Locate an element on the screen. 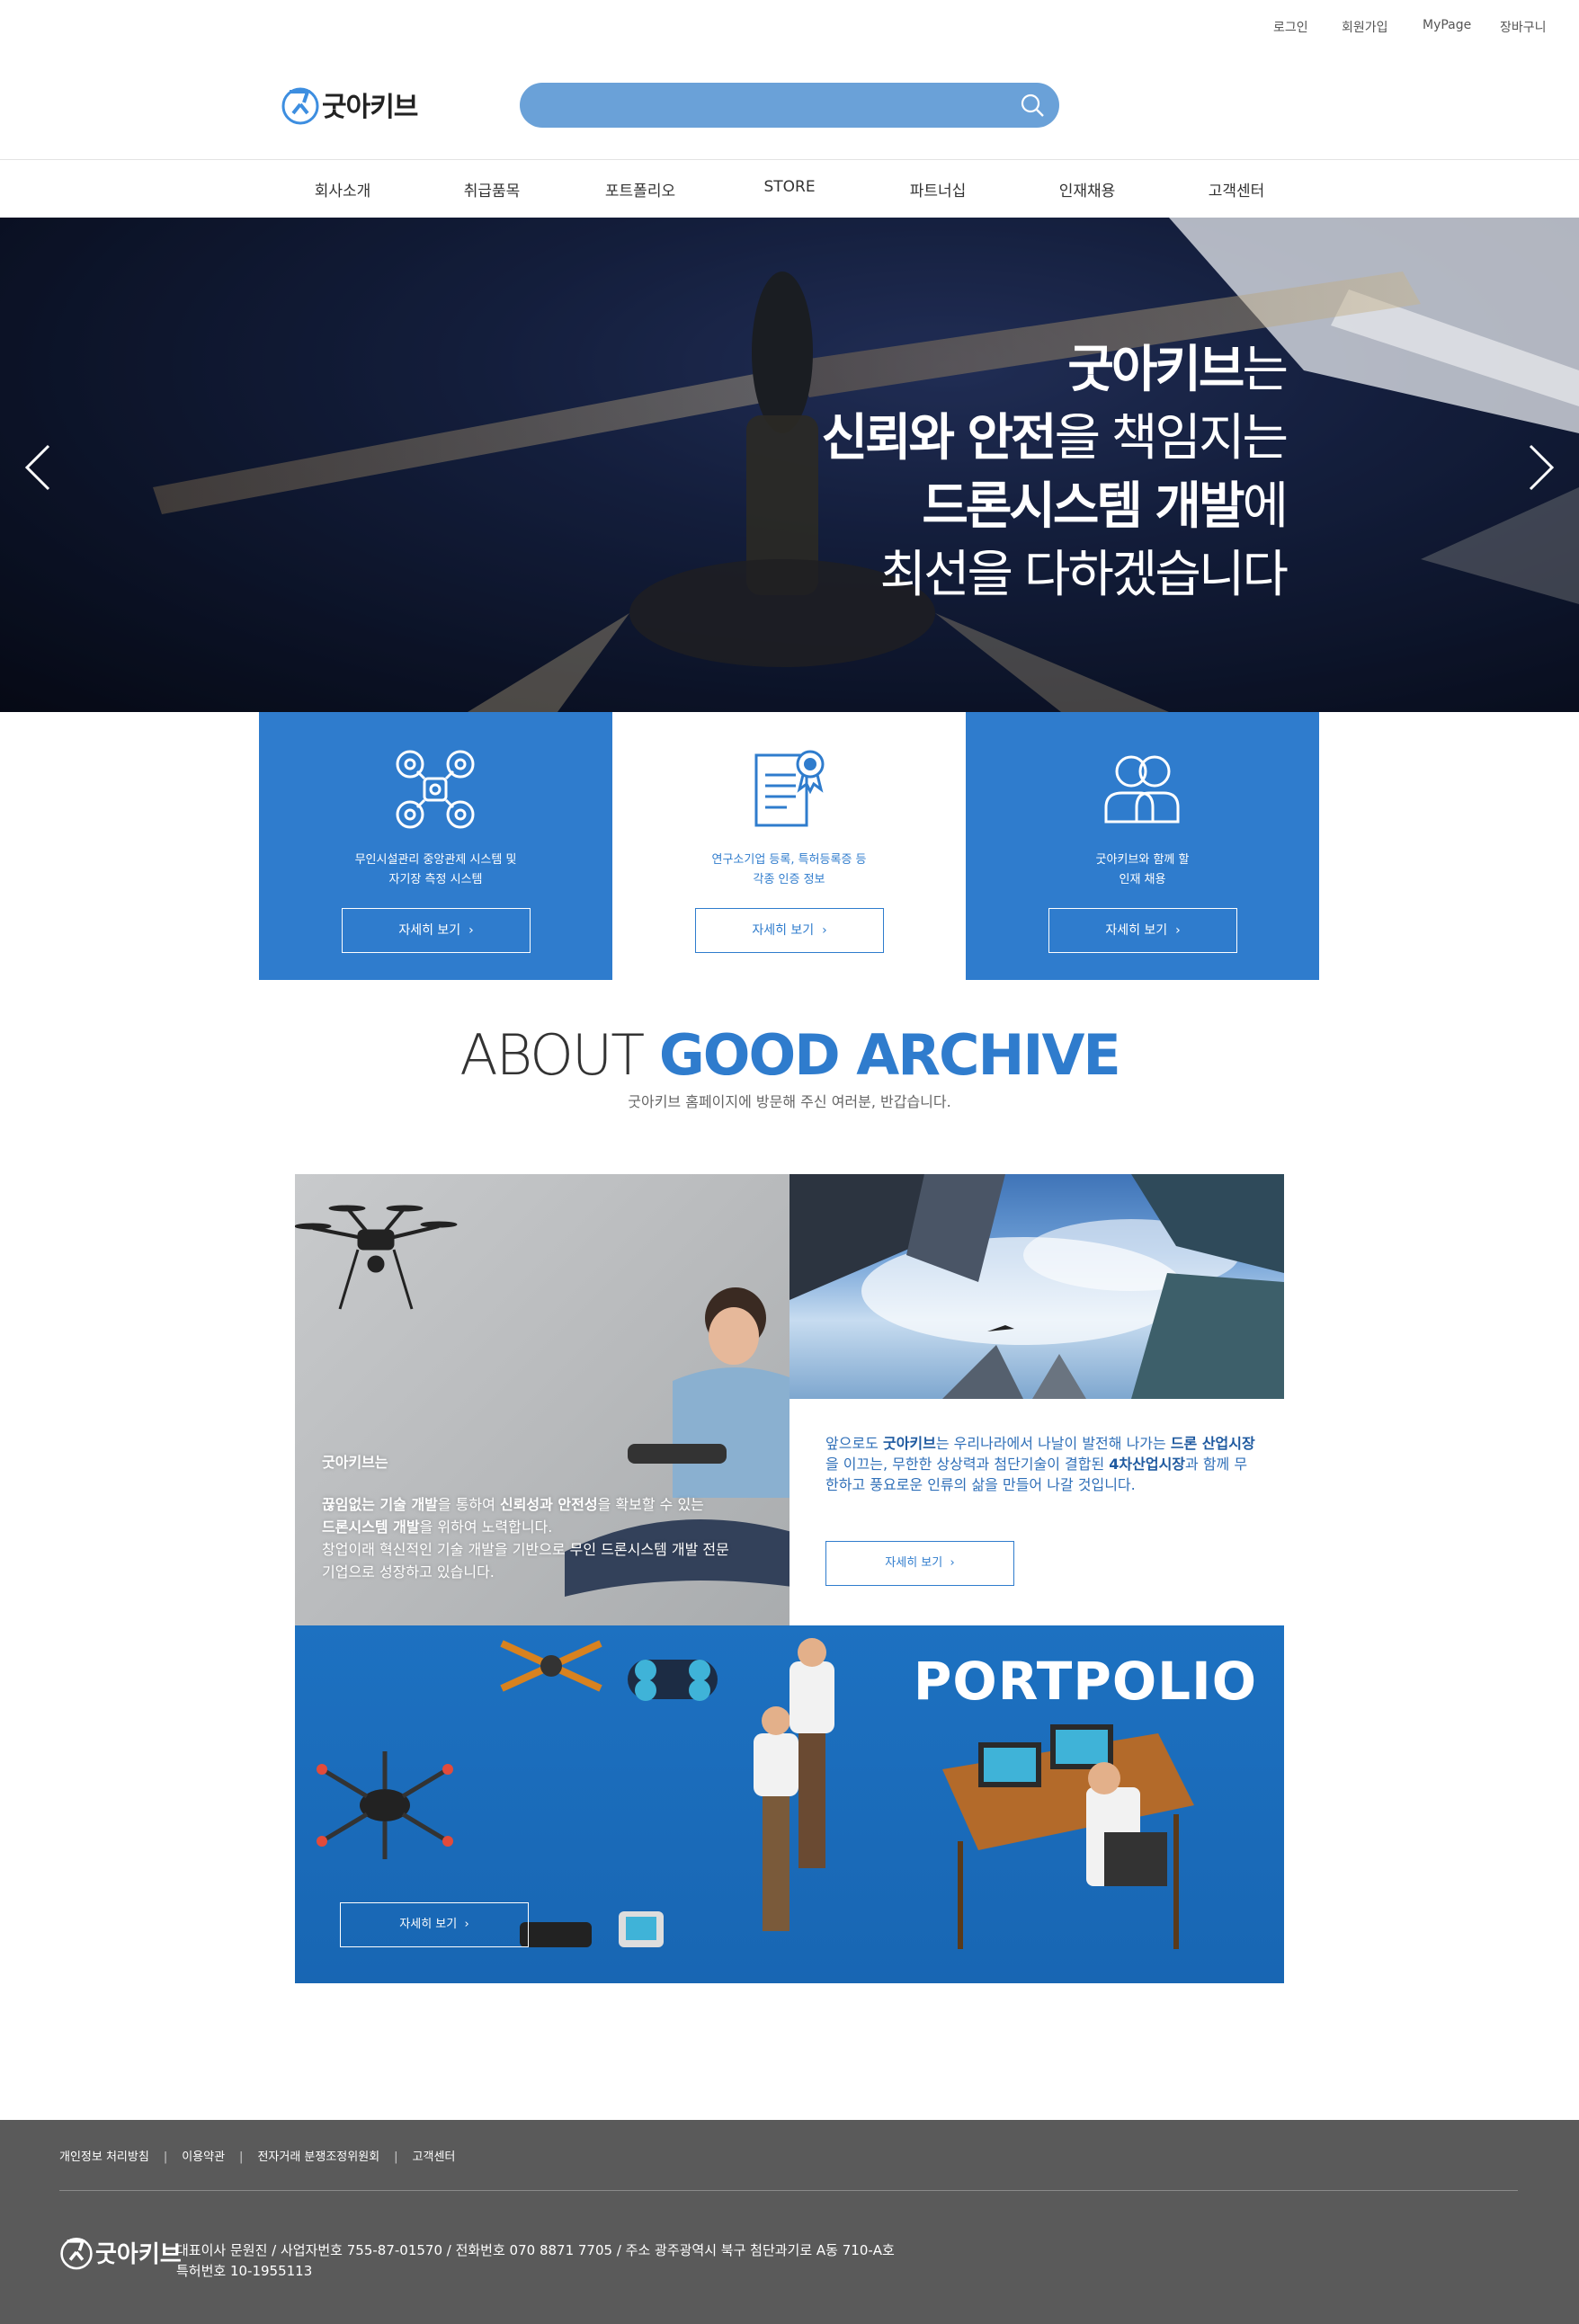 This screenshot has height=2324, width=1579. nav-item-support: 고객센터 is located at coordinates (1237, 189).